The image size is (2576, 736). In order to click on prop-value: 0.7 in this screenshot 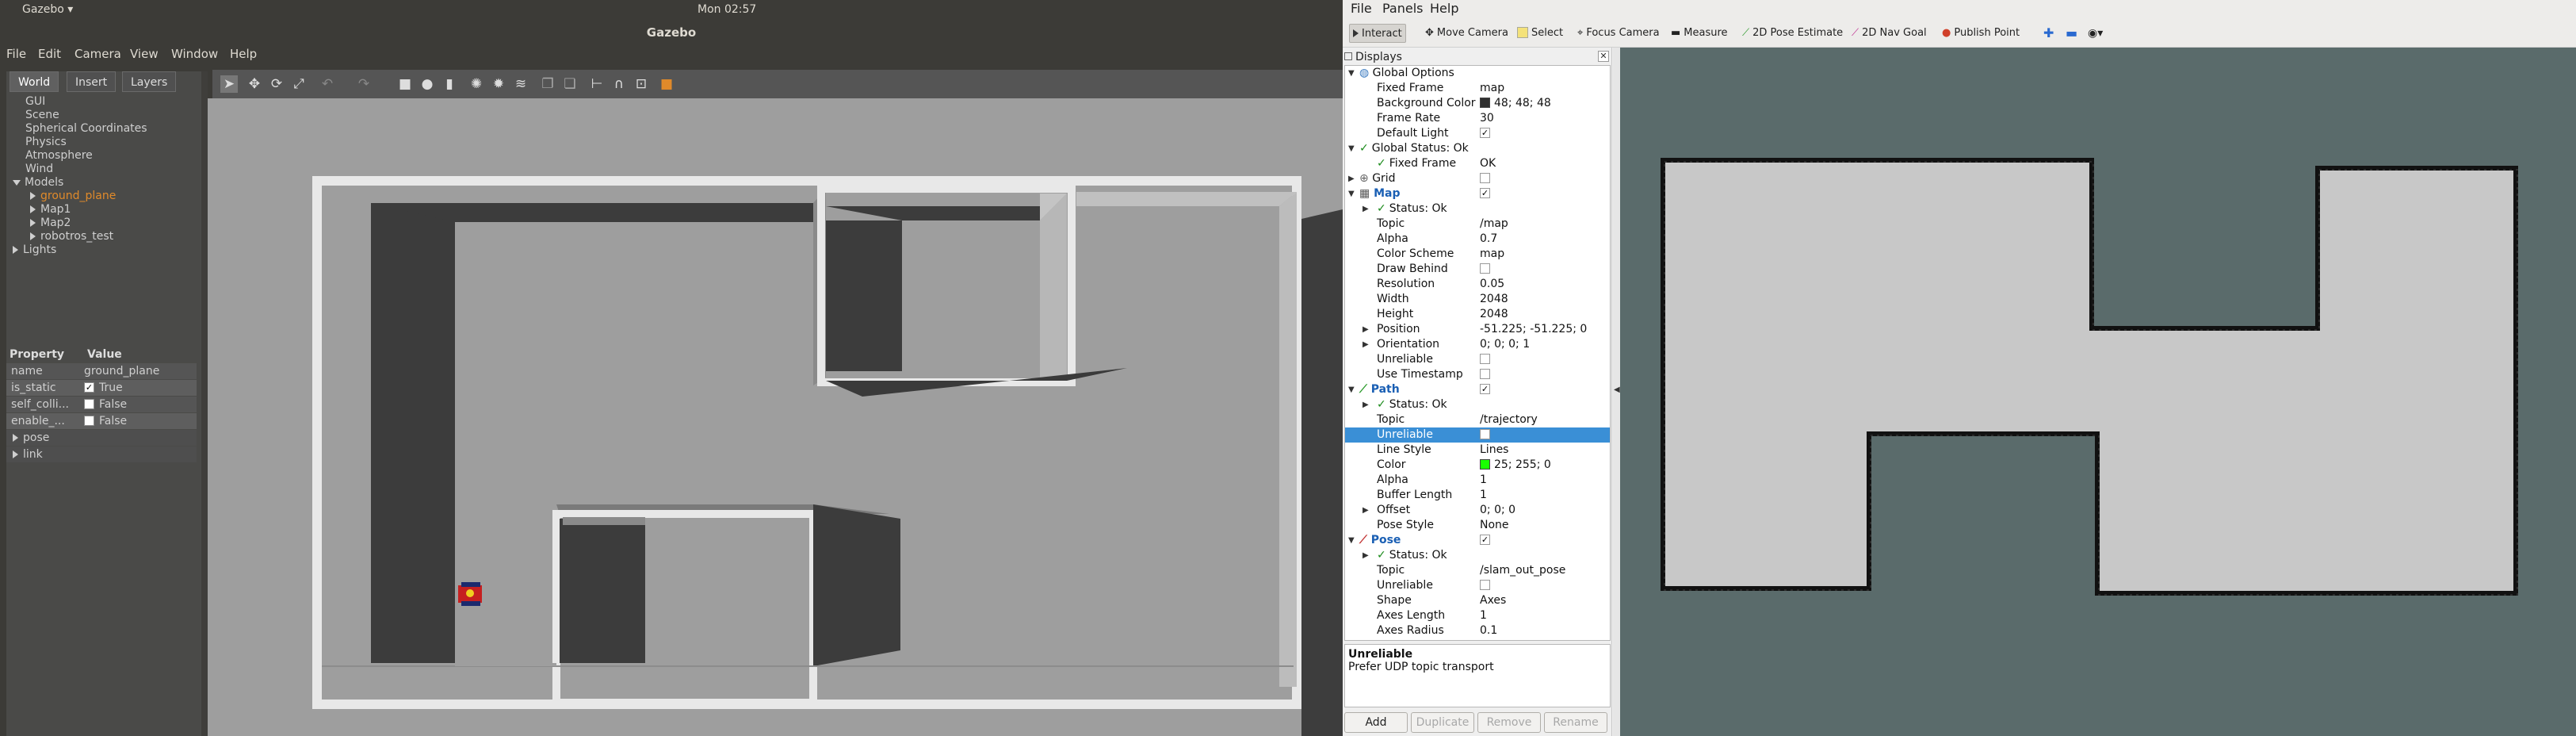, I will do `click(1488, 240)`.